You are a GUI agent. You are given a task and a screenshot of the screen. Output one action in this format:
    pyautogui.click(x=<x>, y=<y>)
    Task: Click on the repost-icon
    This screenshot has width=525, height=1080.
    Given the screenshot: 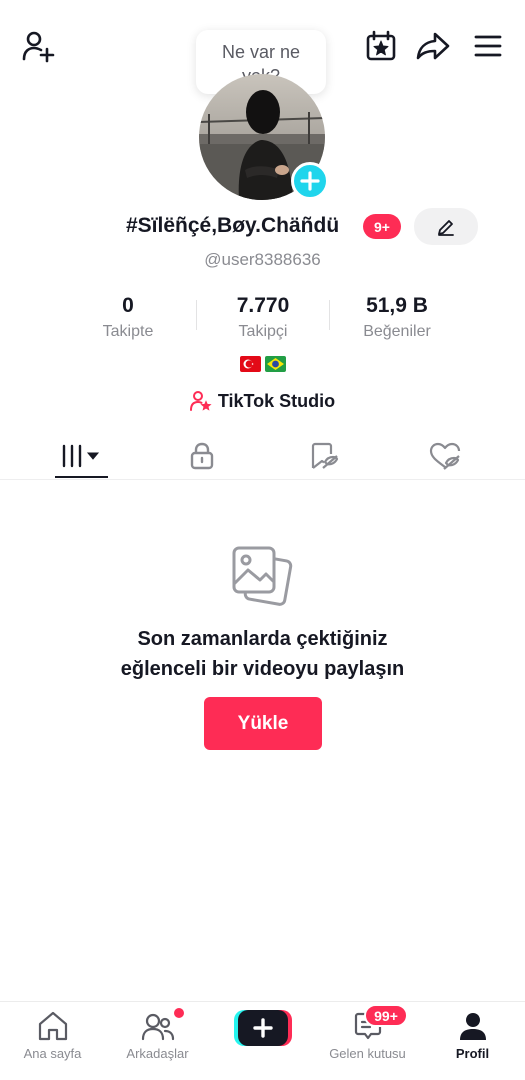 What is the action you would take?
    pyautogui.click(x=325, y=455)
    